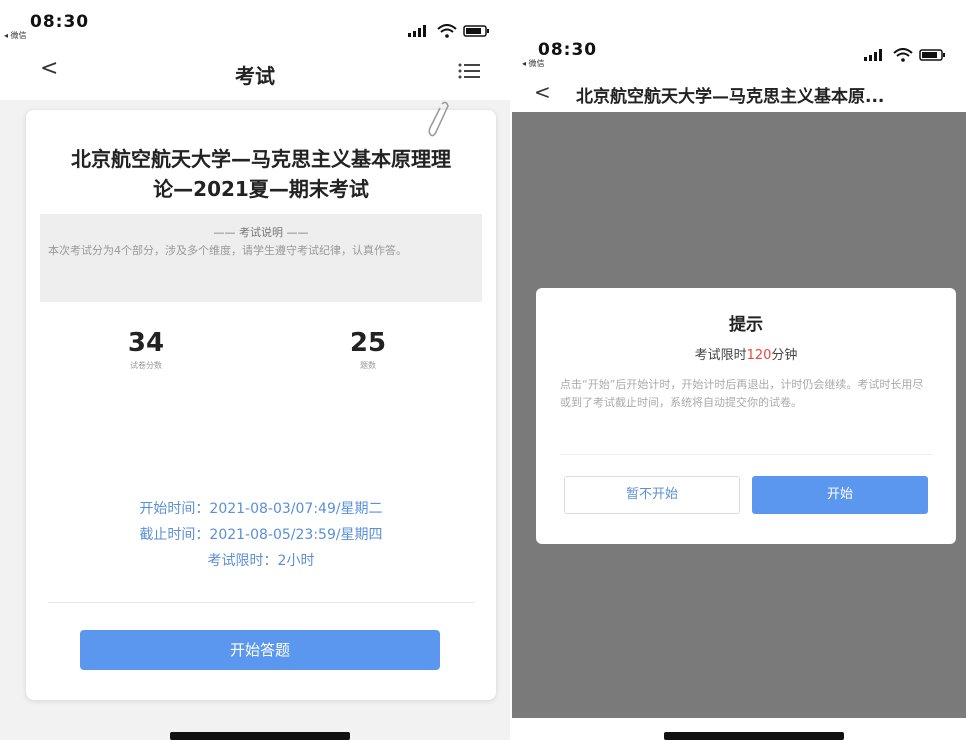  I want to click on question-count-stat: 25 题数, so click(368, 349).